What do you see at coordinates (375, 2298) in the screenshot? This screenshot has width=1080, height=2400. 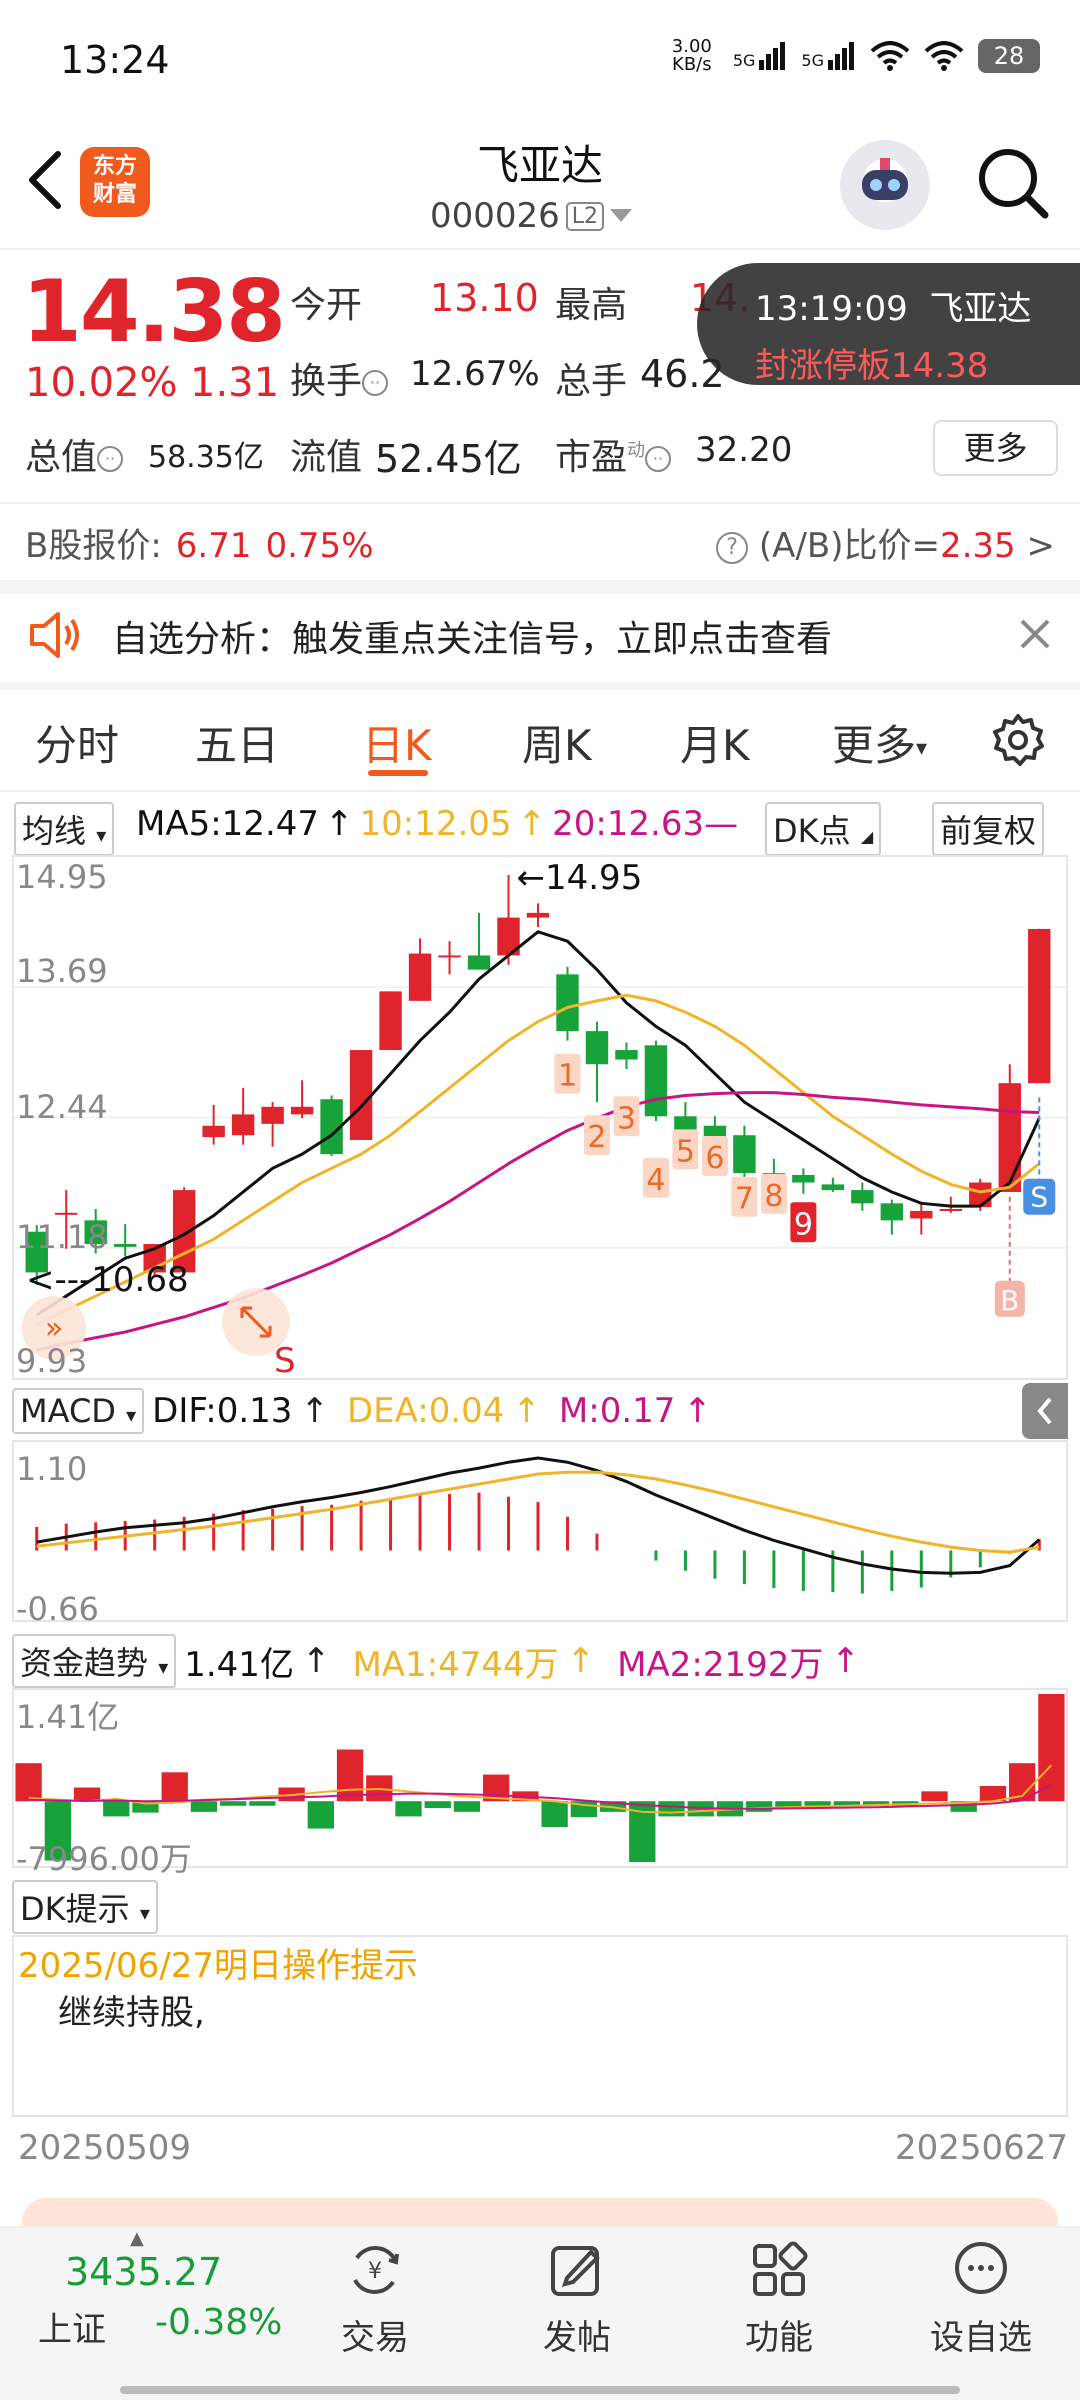 I see `nav-trade: ¥ 交易` at bounding box center [375, 2298].